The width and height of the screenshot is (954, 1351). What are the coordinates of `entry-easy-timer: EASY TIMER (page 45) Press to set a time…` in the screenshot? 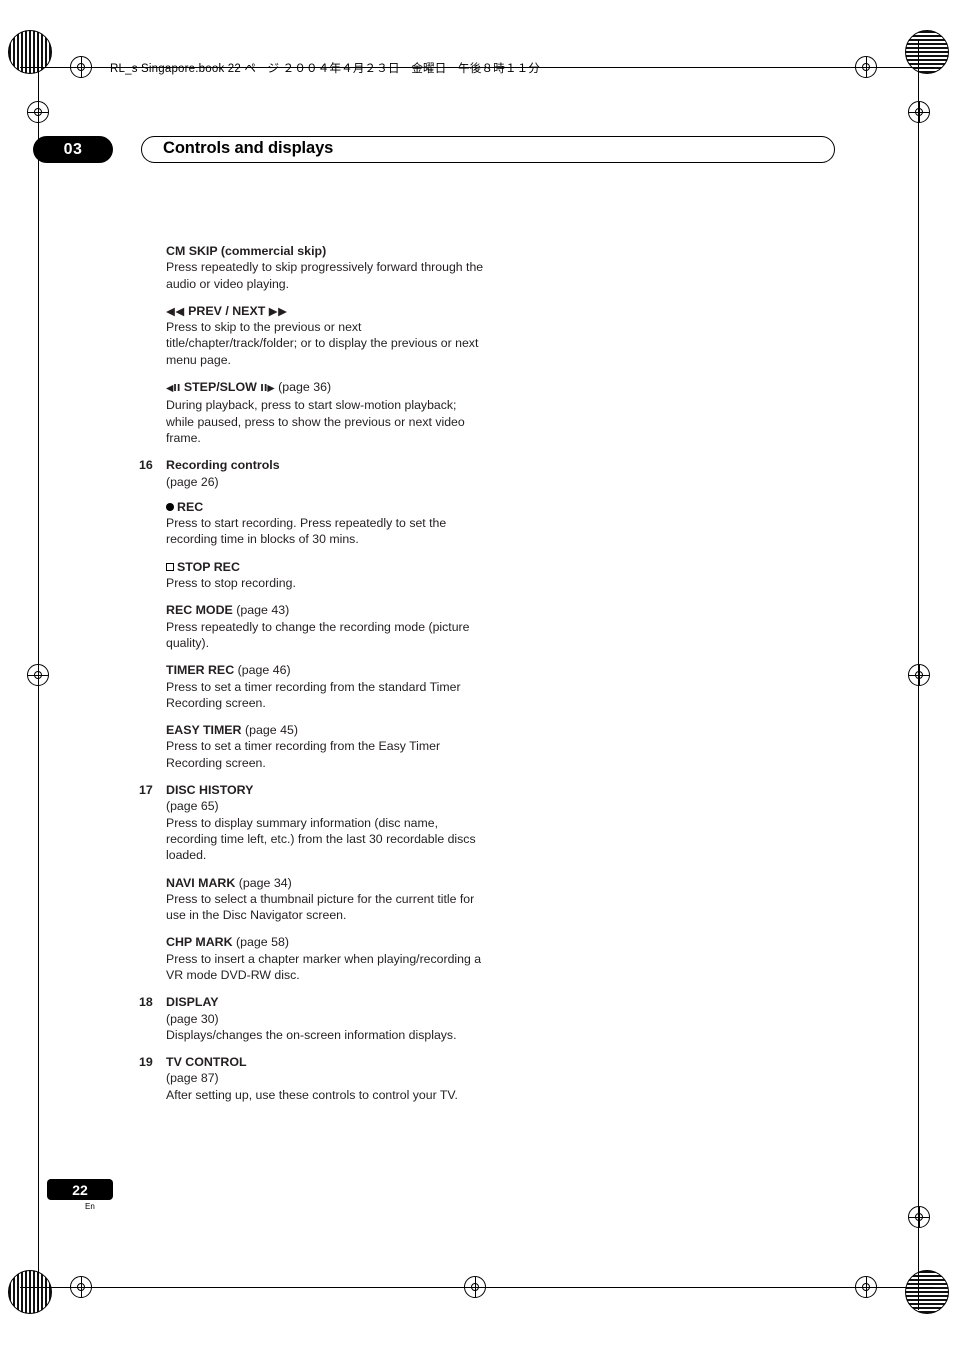 It's located at (311, 746).